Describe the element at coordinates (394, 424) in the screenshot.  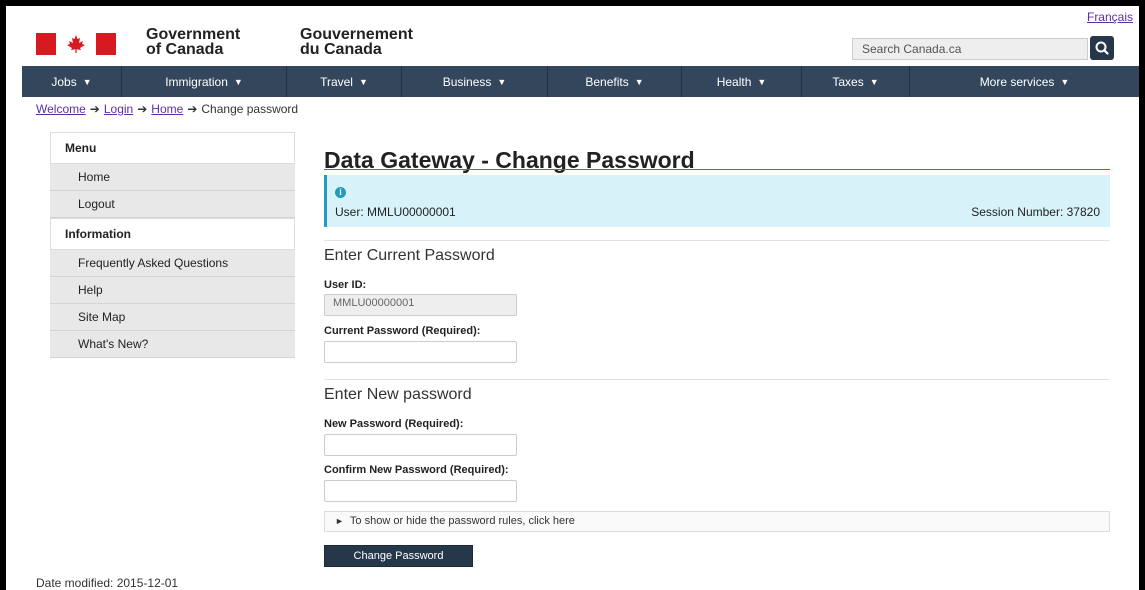
I see `new-password-label: New Password (Required):` at that location.